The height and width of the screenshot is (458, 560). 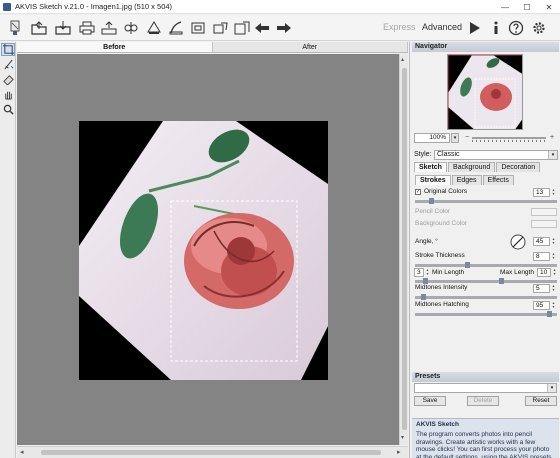 I want to click on app-icon, so click(x=7, y=6).